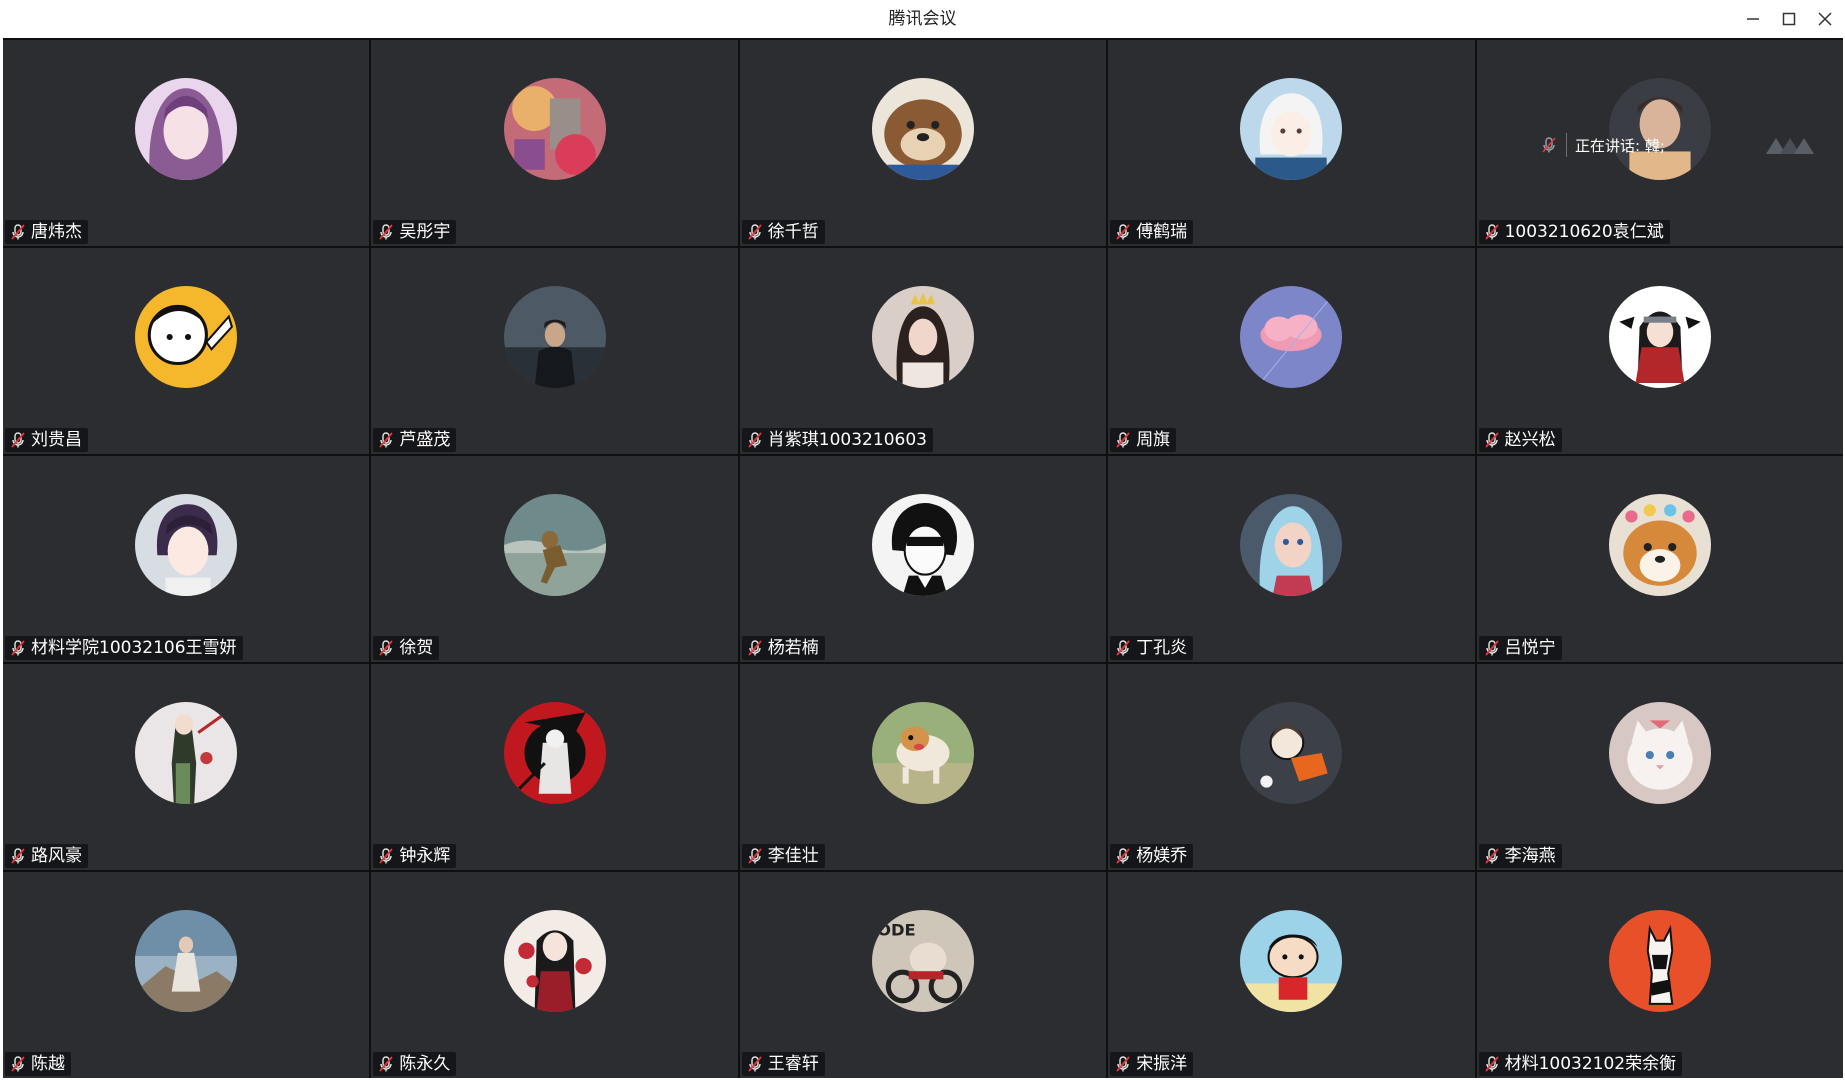  Describe the element at coordinates (554, 559) in the screenshot. I see `participant-tile: 徐贺` at that location.